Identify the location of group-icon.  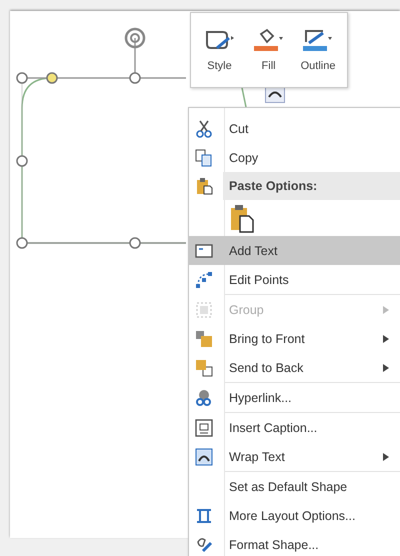
(204, 309).